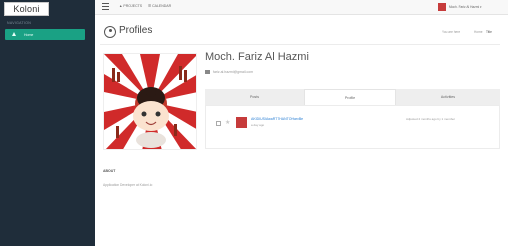 This screenshot has width=508, height=246. I want to click on nav-link-projects: ▲ PROJECTS, so click(130, 6).